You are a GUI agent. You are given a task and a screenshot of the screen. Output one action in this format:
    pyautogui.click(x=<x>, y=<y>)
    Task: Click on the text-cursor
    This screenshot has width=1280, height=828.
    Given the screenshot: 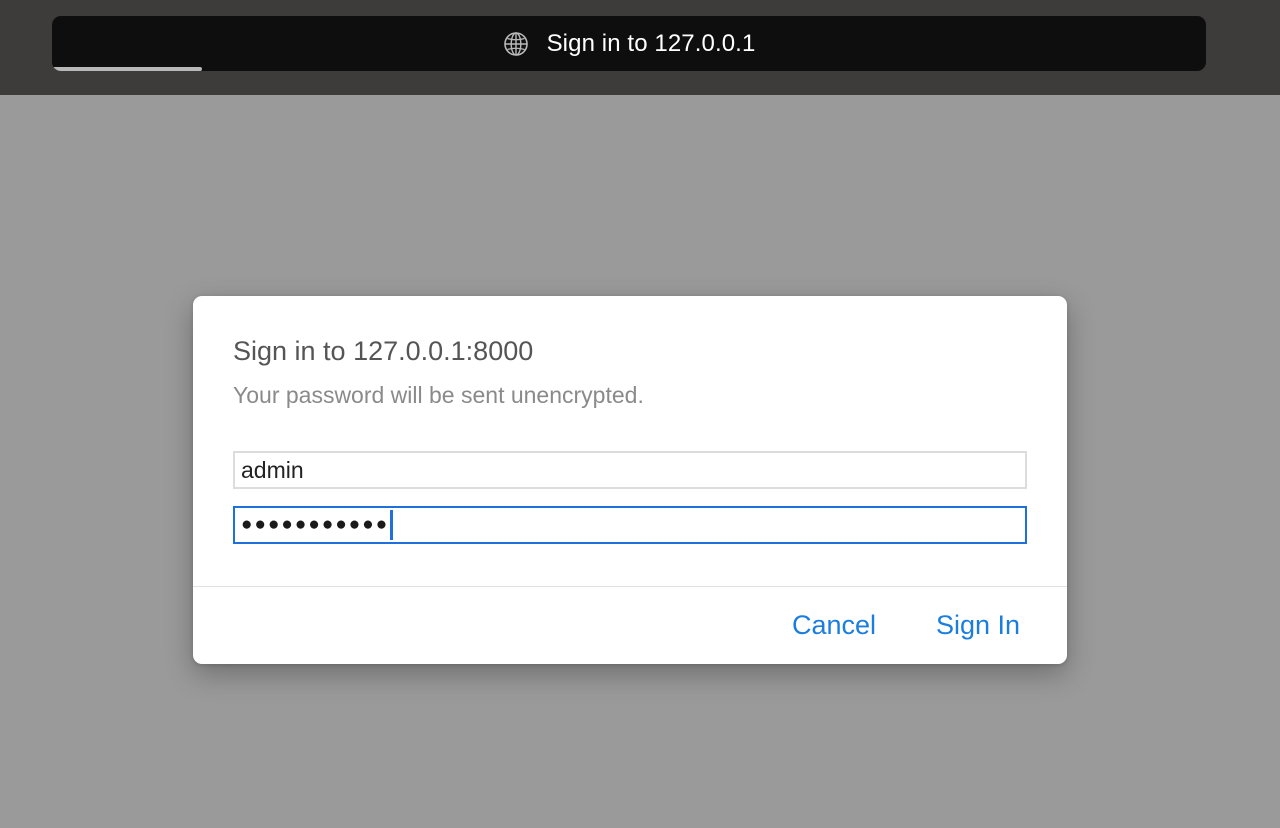 What is the action you would take?
    pyautogui.click(x=392, y=525)
    